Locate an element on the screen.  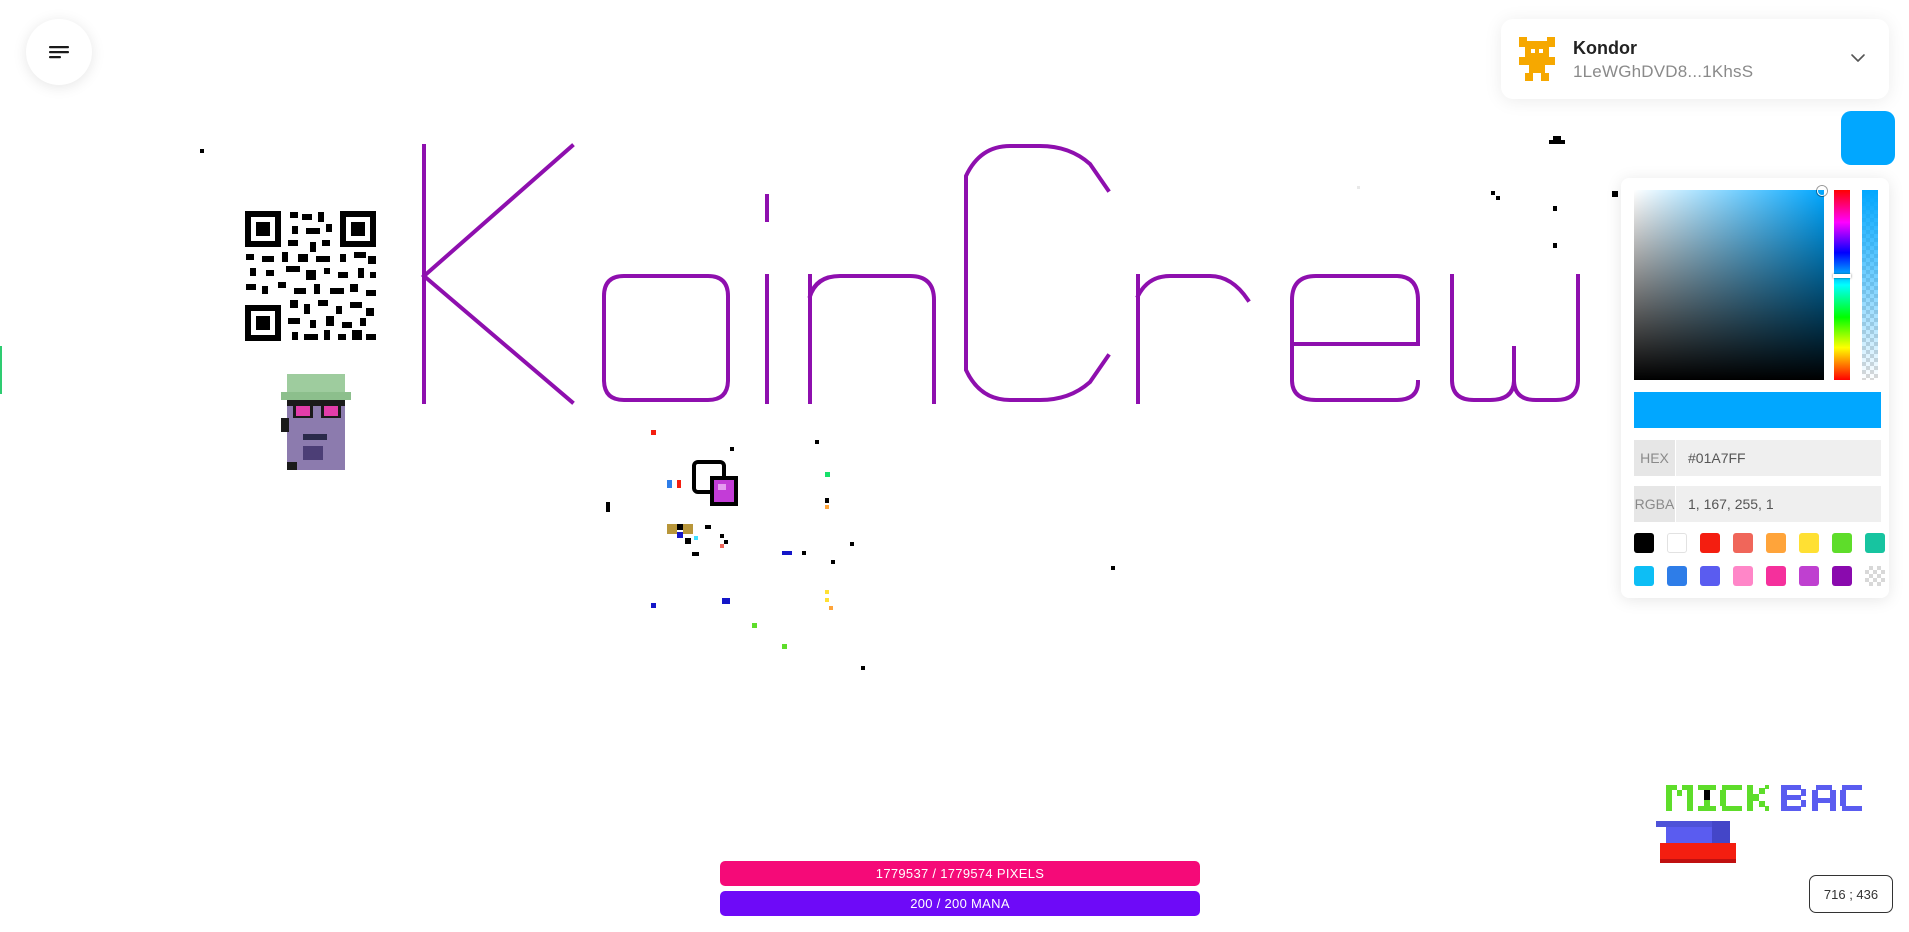
wallet-address: 1LeWGhDVD8...1KhsS is located at coordinates (1663, 71).